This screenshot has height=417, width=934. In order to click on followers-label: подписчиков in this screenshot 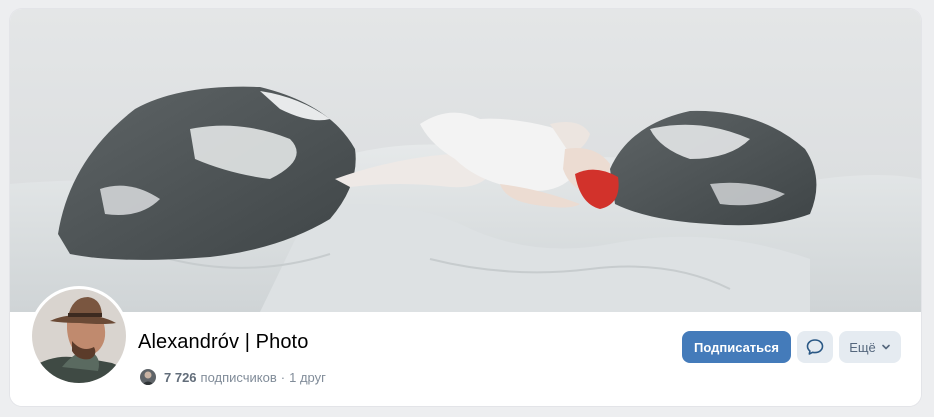, I will do `click(239, 377)`.